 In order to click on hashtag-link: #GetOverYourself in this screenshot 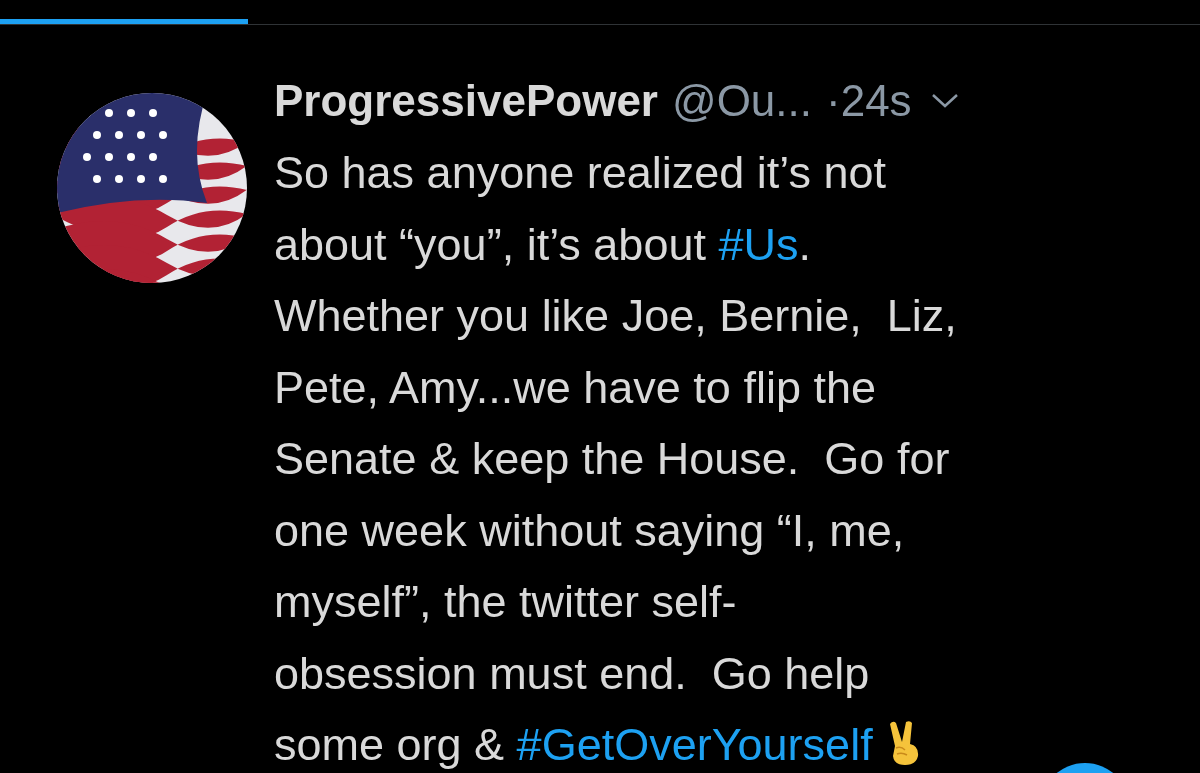, I will do `click(694, 744)`.